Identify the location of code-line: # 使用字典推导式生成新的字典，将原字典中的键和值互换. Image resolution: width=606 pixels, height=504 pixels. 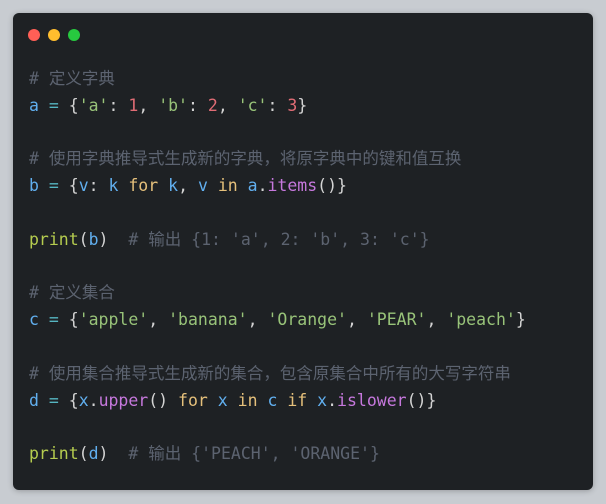
(277, 159).